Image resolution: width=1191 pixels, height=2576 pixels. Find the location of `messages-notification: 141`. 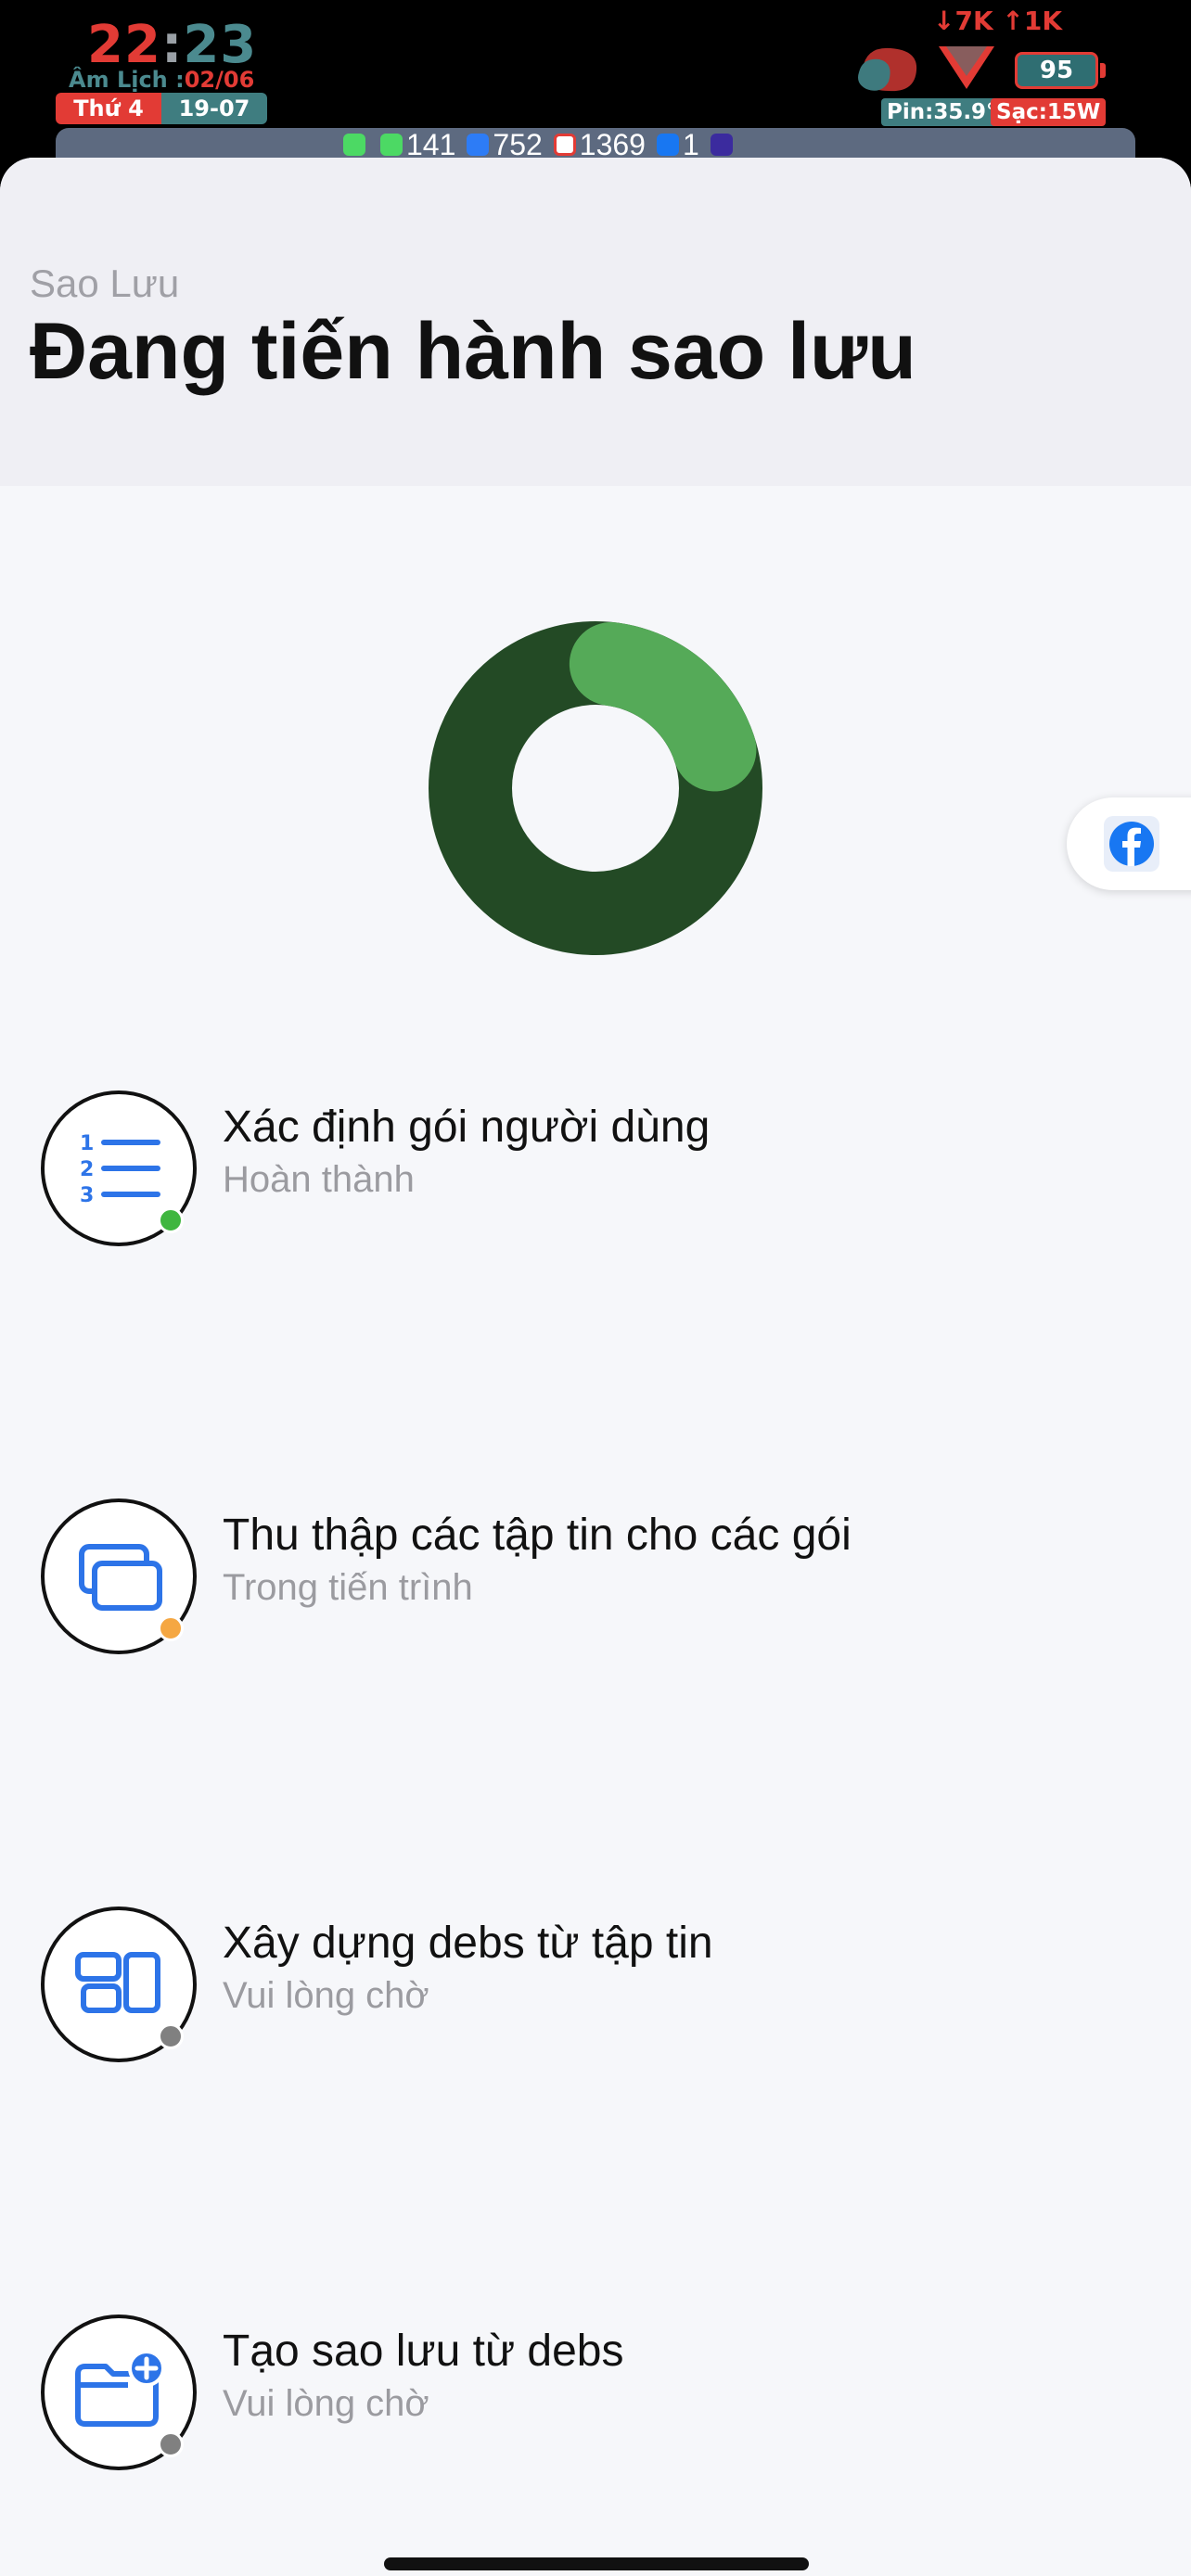

messages-notification: 141 is located at coordinates (417, 145).